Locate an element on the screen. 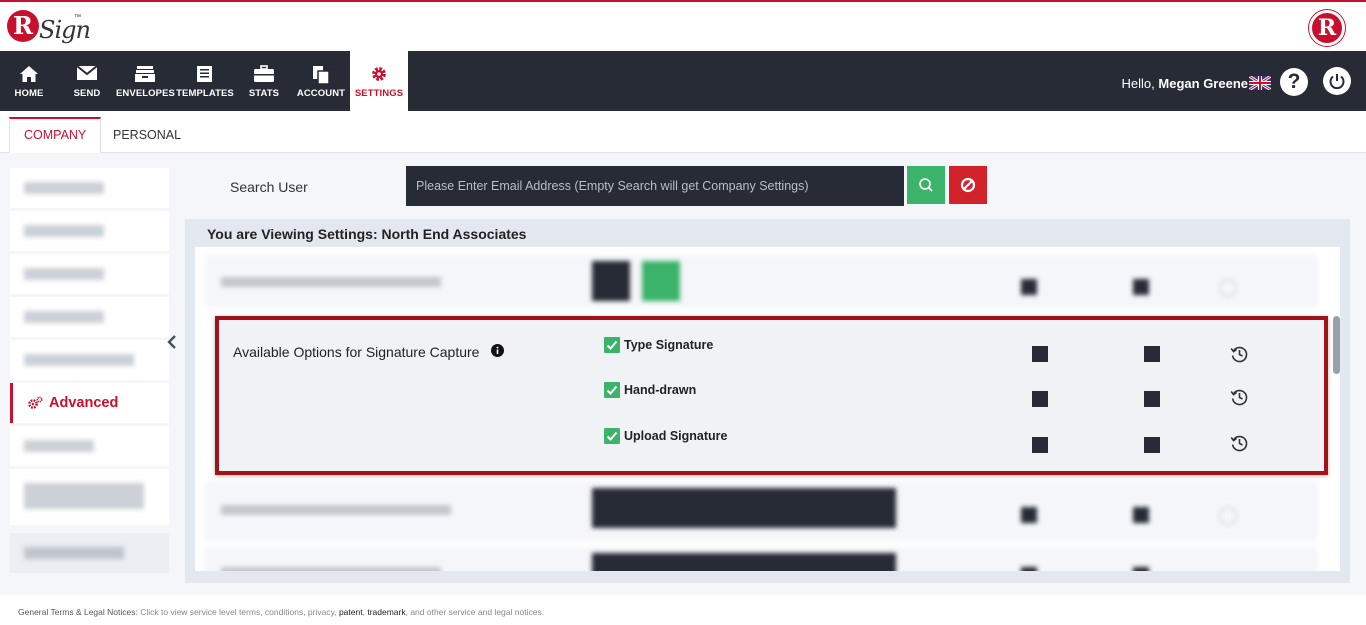 The image size is (1366, 625). top-bar: R Sign ™ R is located at coordinates (683, 25).